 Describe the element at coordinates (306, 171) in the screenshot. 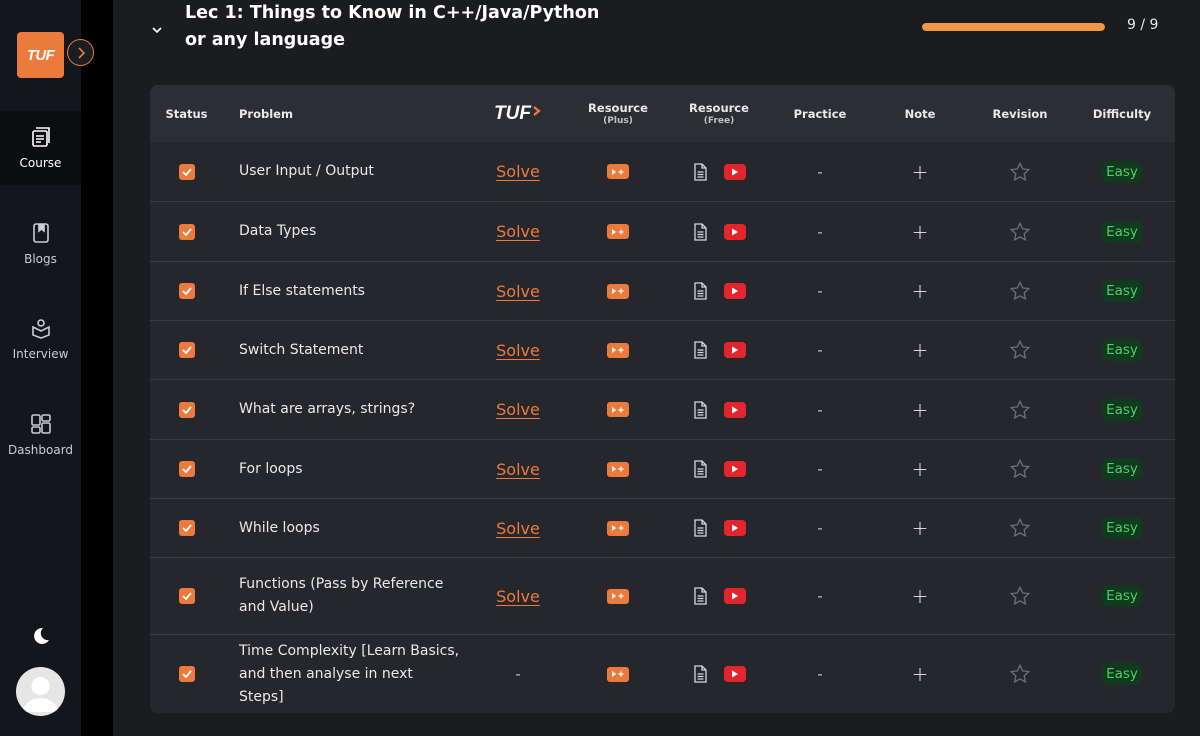

I see `problem-name: User Input / Output` at that location.